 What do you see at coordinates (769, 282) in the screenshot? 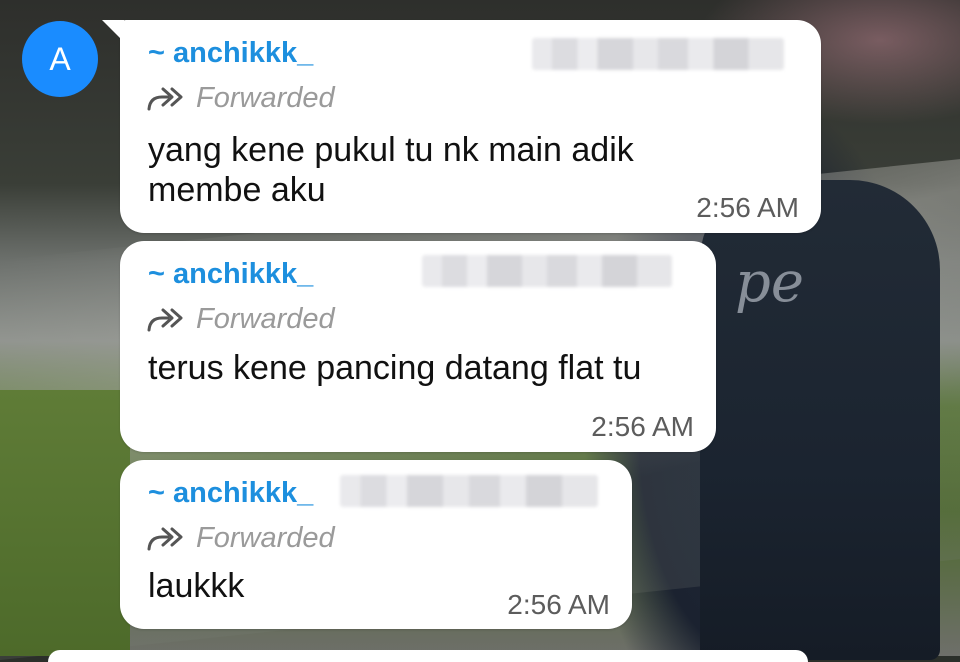
I see `background-shirt-print: pe` at bounding box center [769, 282].